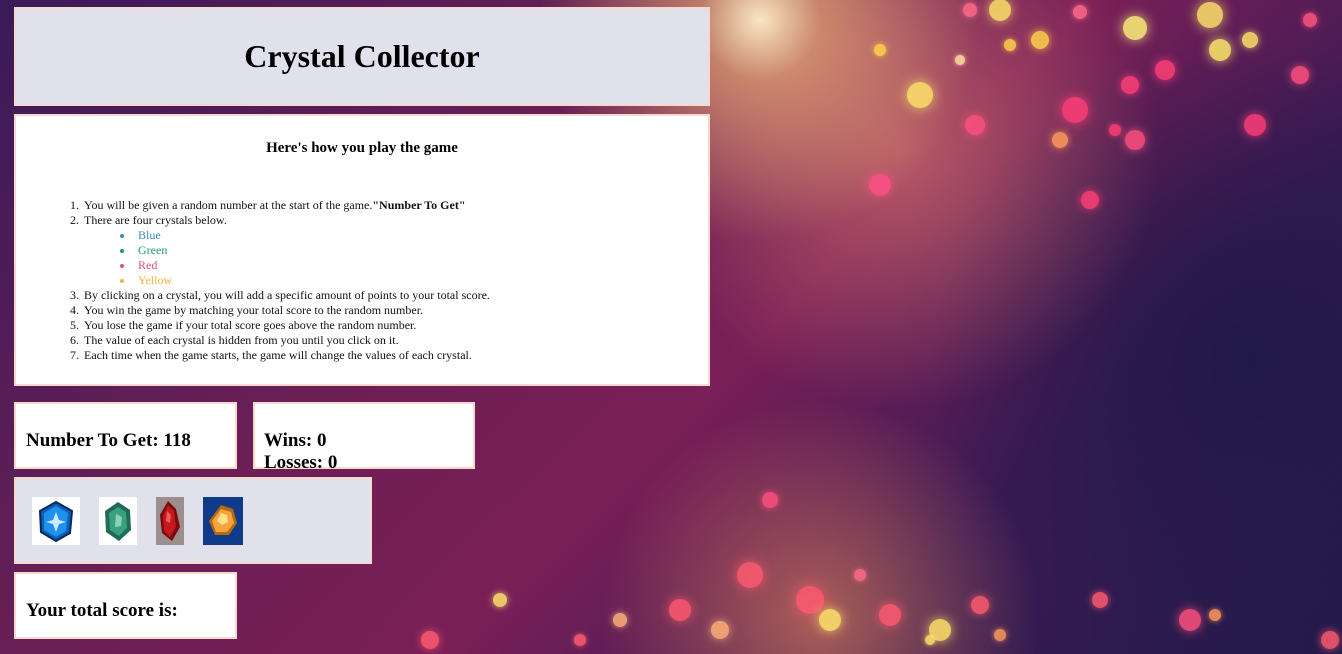 Image resolution: width=1342 pixels, height=654 pixels. Describe the element at coordinates (305, 265) in the screenshot. I see `color-item-red: Red` at that location.